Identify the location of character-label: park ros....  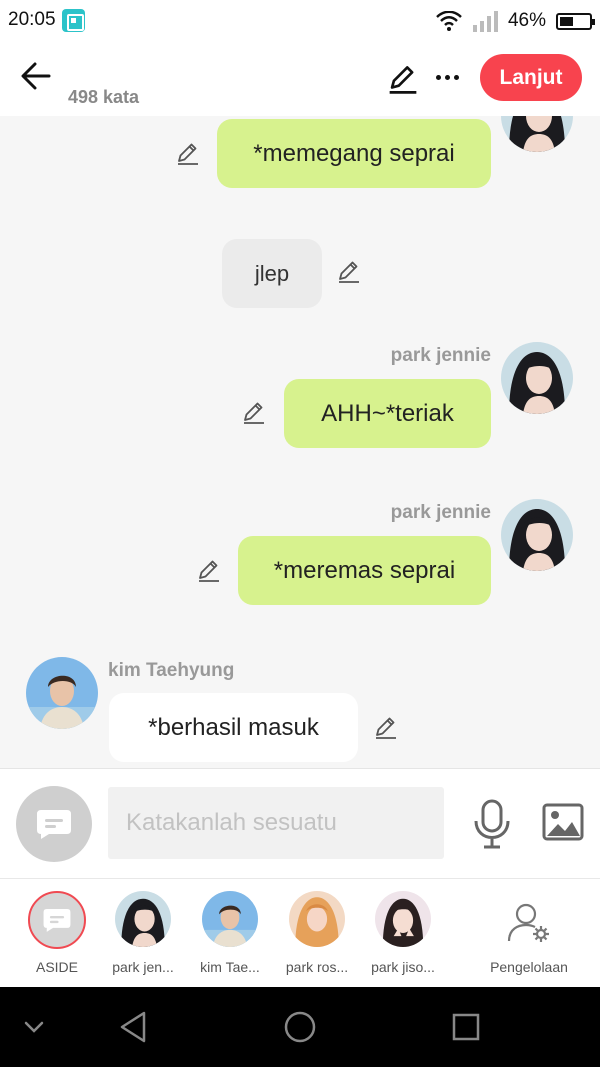
(317, 967).